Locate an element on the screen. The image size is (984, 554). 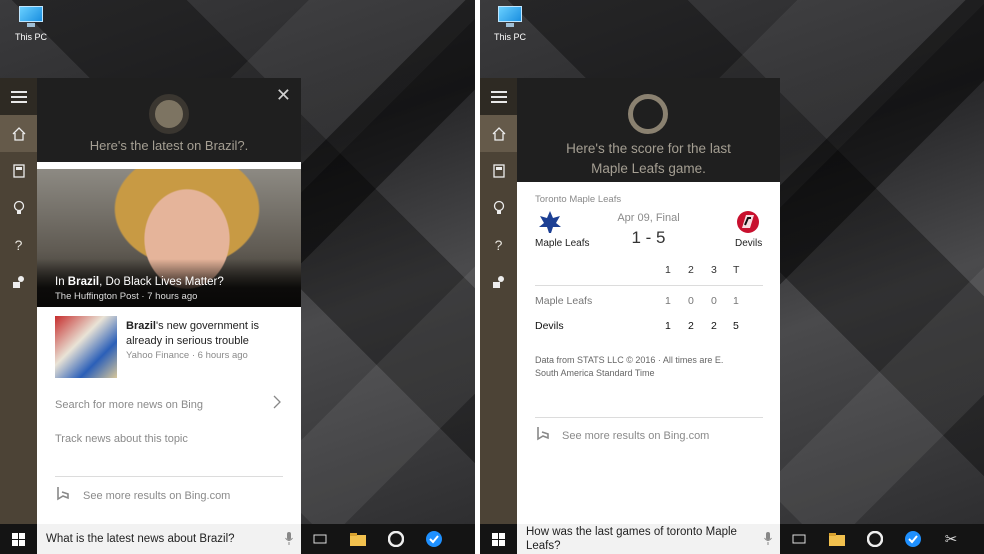
cortana-search-box: What is the latest news about Brazil? is located at coordinates (169, 539).